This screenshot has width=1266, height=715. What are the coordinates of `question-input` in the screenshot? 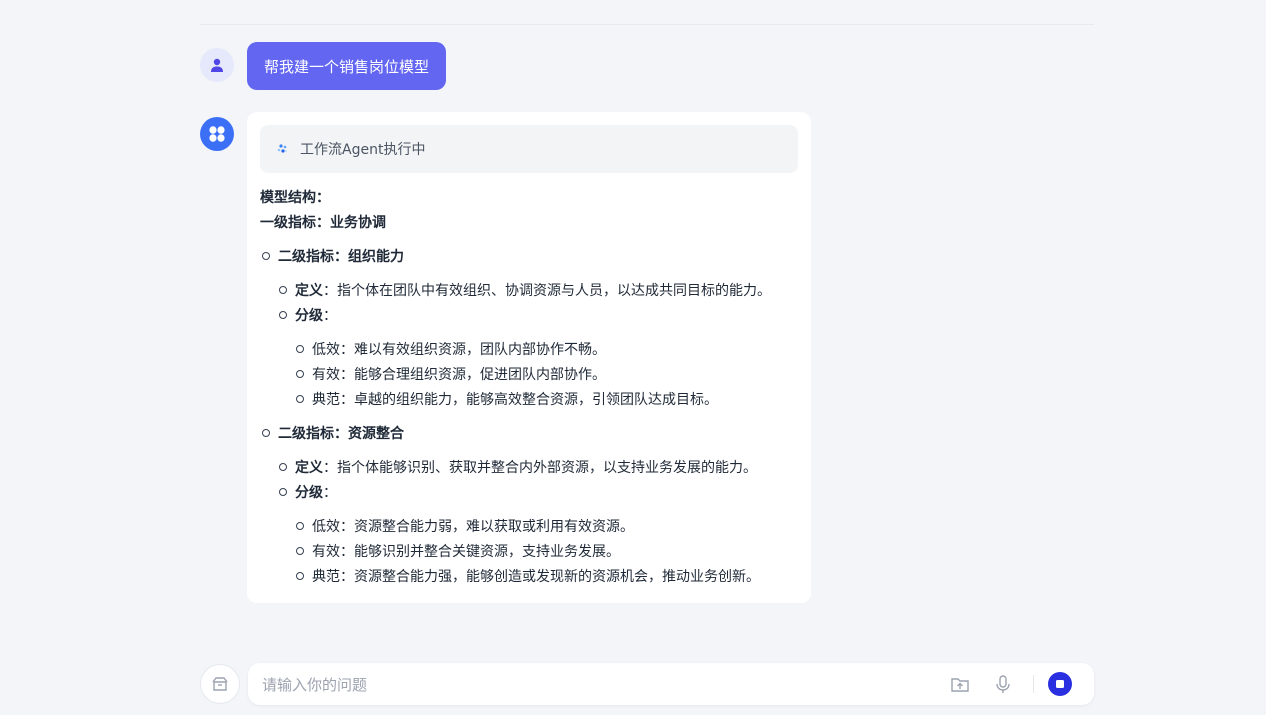 It's located at (592, 685).